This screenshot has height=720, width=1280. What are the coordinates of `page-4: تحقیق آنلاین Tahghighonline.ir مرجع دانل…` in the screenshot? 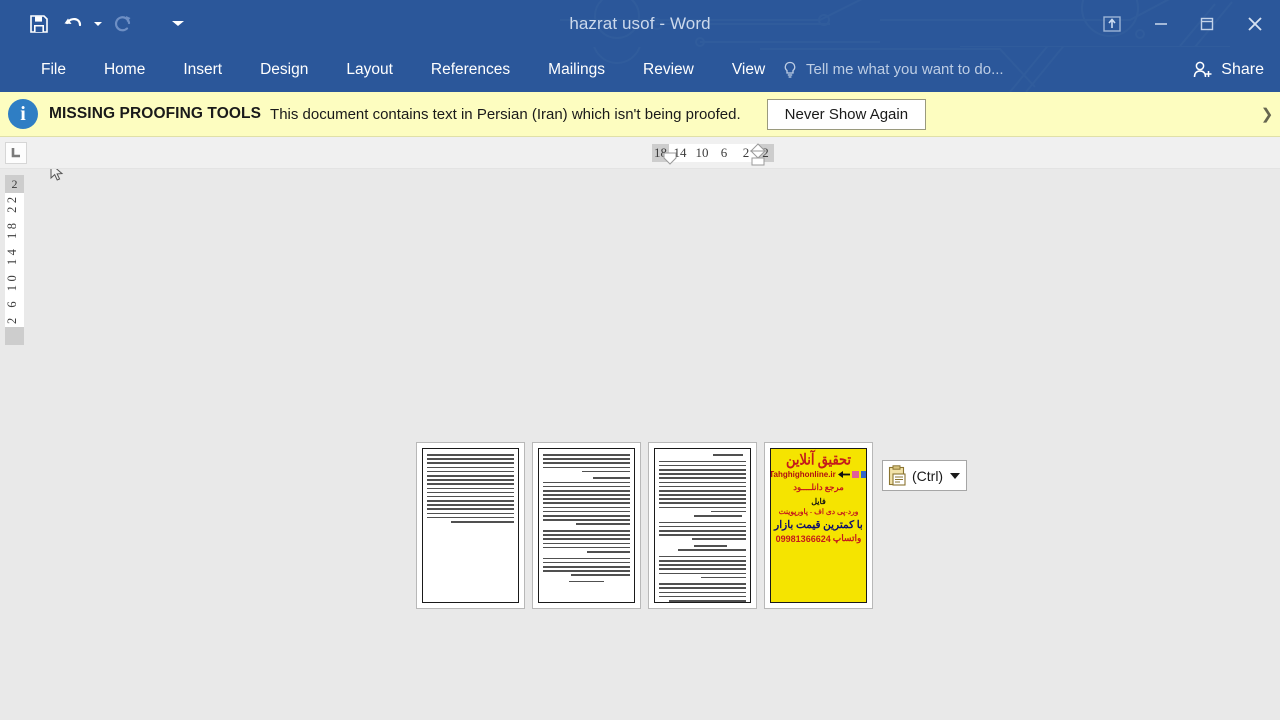 It's located at (818, 525).